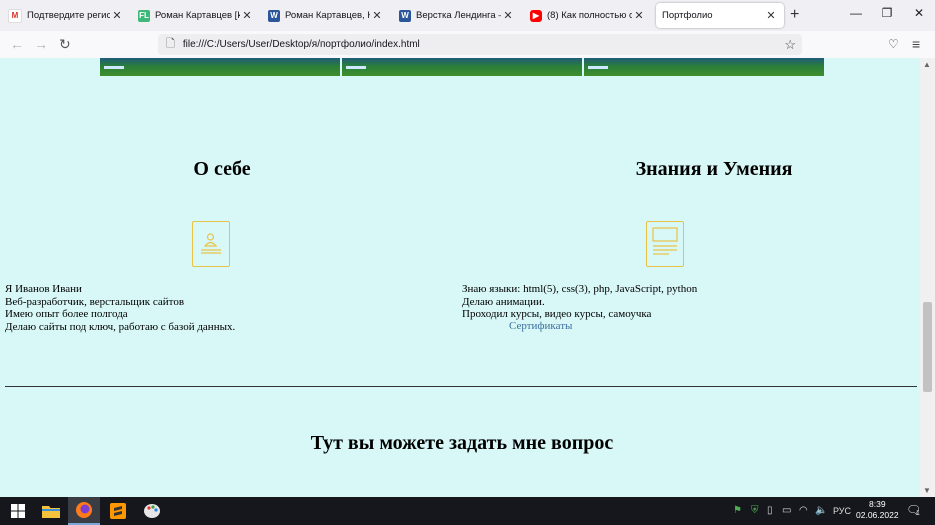 Image resolution: width=935 pixels, height=525 pixels. I want to click on windows-icon, so click(18, 511).